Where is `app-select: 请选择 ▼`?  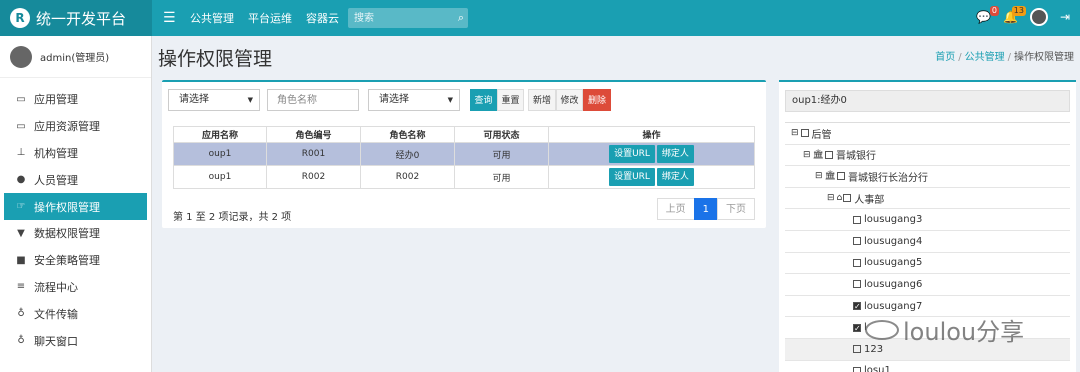
app-select: 请选择 ▼ is located at coordinates (214, 100).